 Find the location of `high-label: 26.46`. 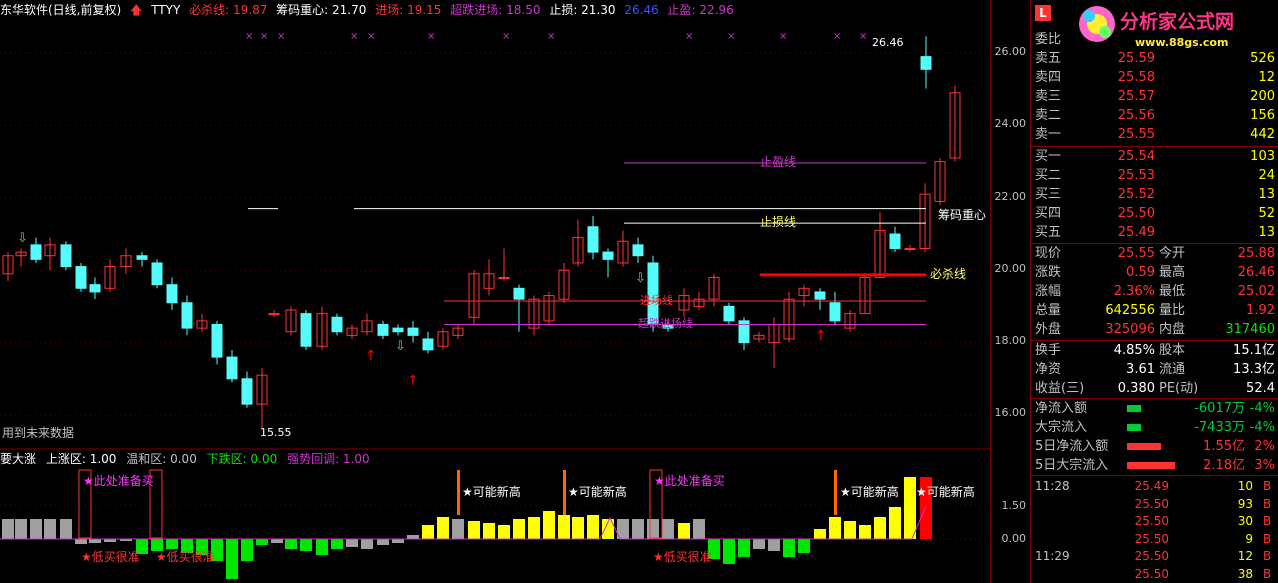

high-label: 26.46 is located at coordinates (888, 42).